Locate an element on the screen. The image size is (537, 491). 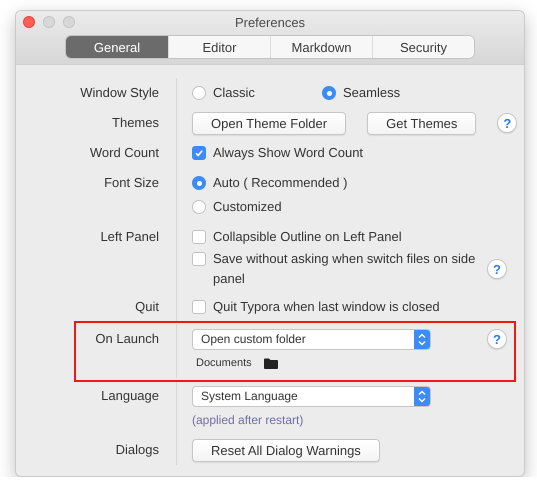
tab: Markdown is located at coordinates (321, 47).